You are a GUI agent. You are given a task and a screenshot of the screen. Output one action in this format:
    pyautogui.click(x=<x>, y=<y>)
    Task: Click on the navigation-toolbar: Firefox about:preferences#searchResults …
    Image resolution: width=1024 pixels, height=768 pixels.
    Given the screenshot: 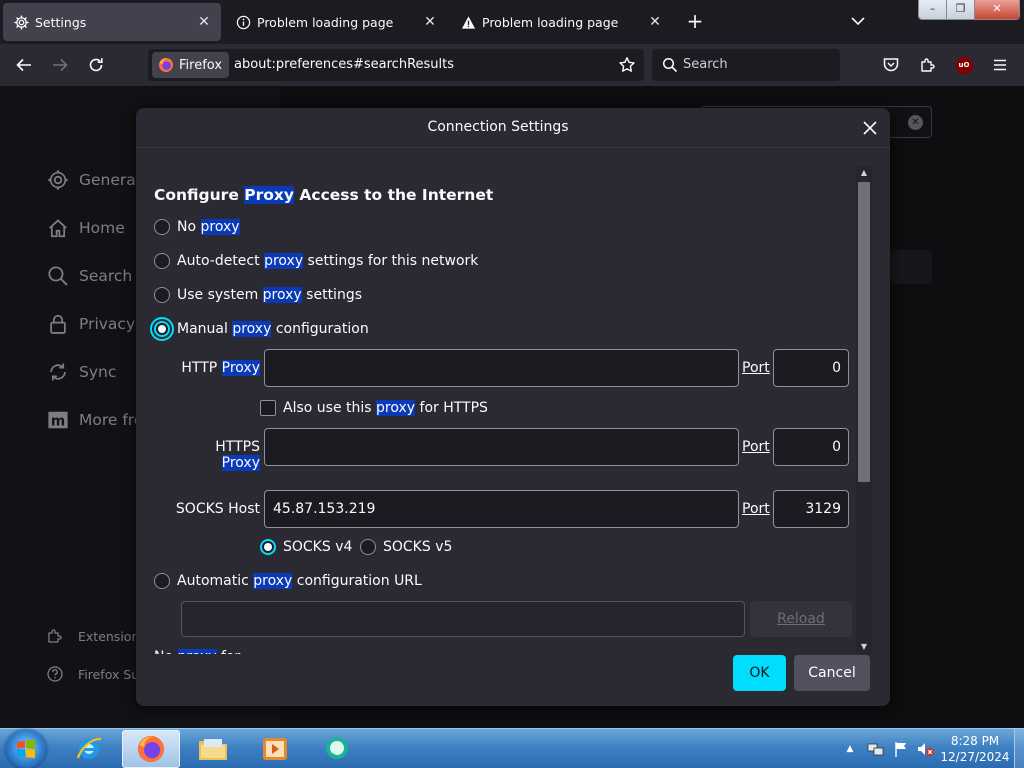 What is the action you would take?
    pyautogui.click(x=512, y=65)
    